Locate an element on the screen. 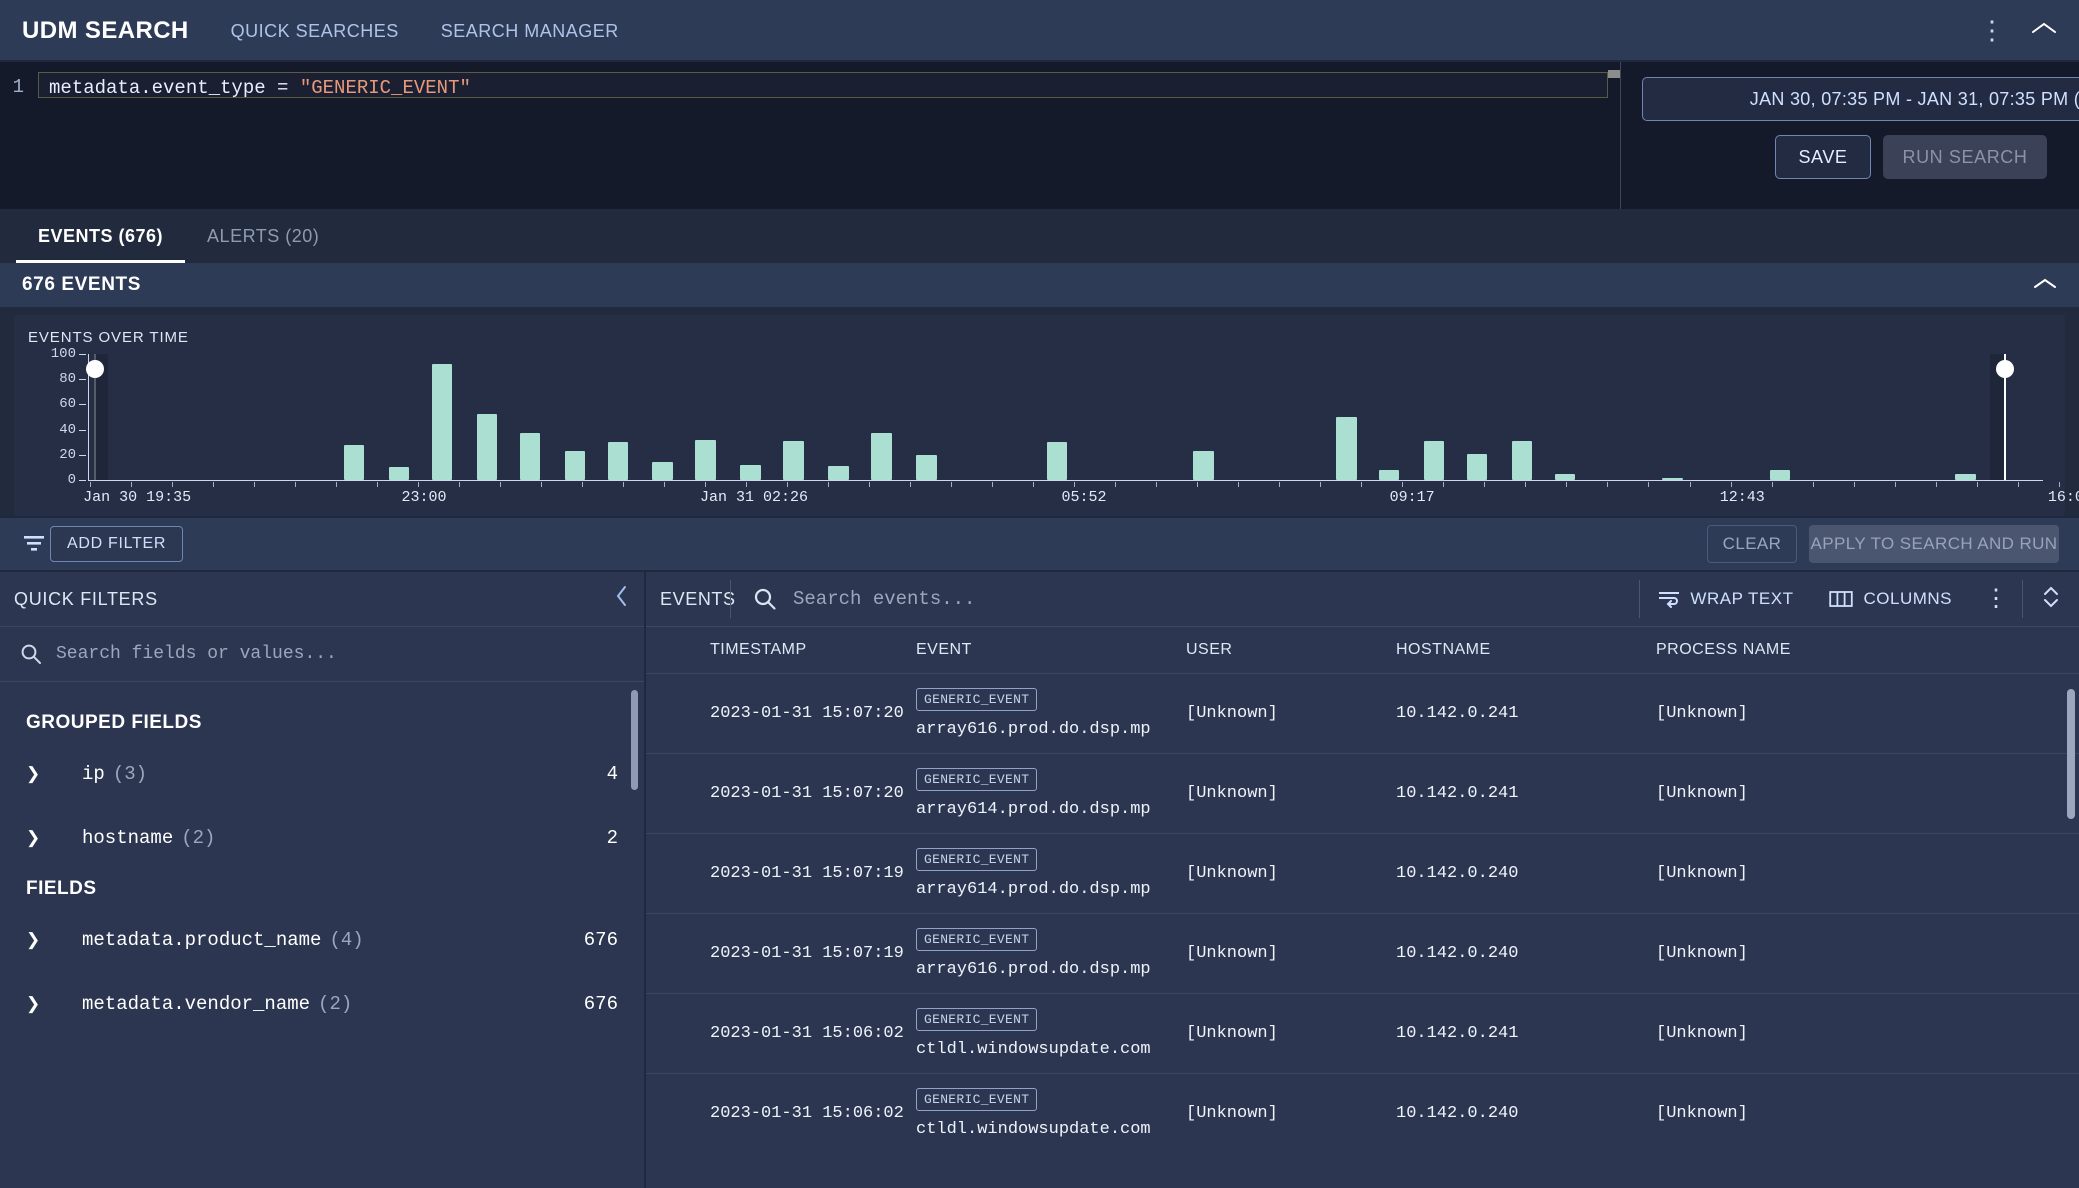 The image size is (2079, 1188). chart-y-tick: 20 is located at coordinates (72, 454).